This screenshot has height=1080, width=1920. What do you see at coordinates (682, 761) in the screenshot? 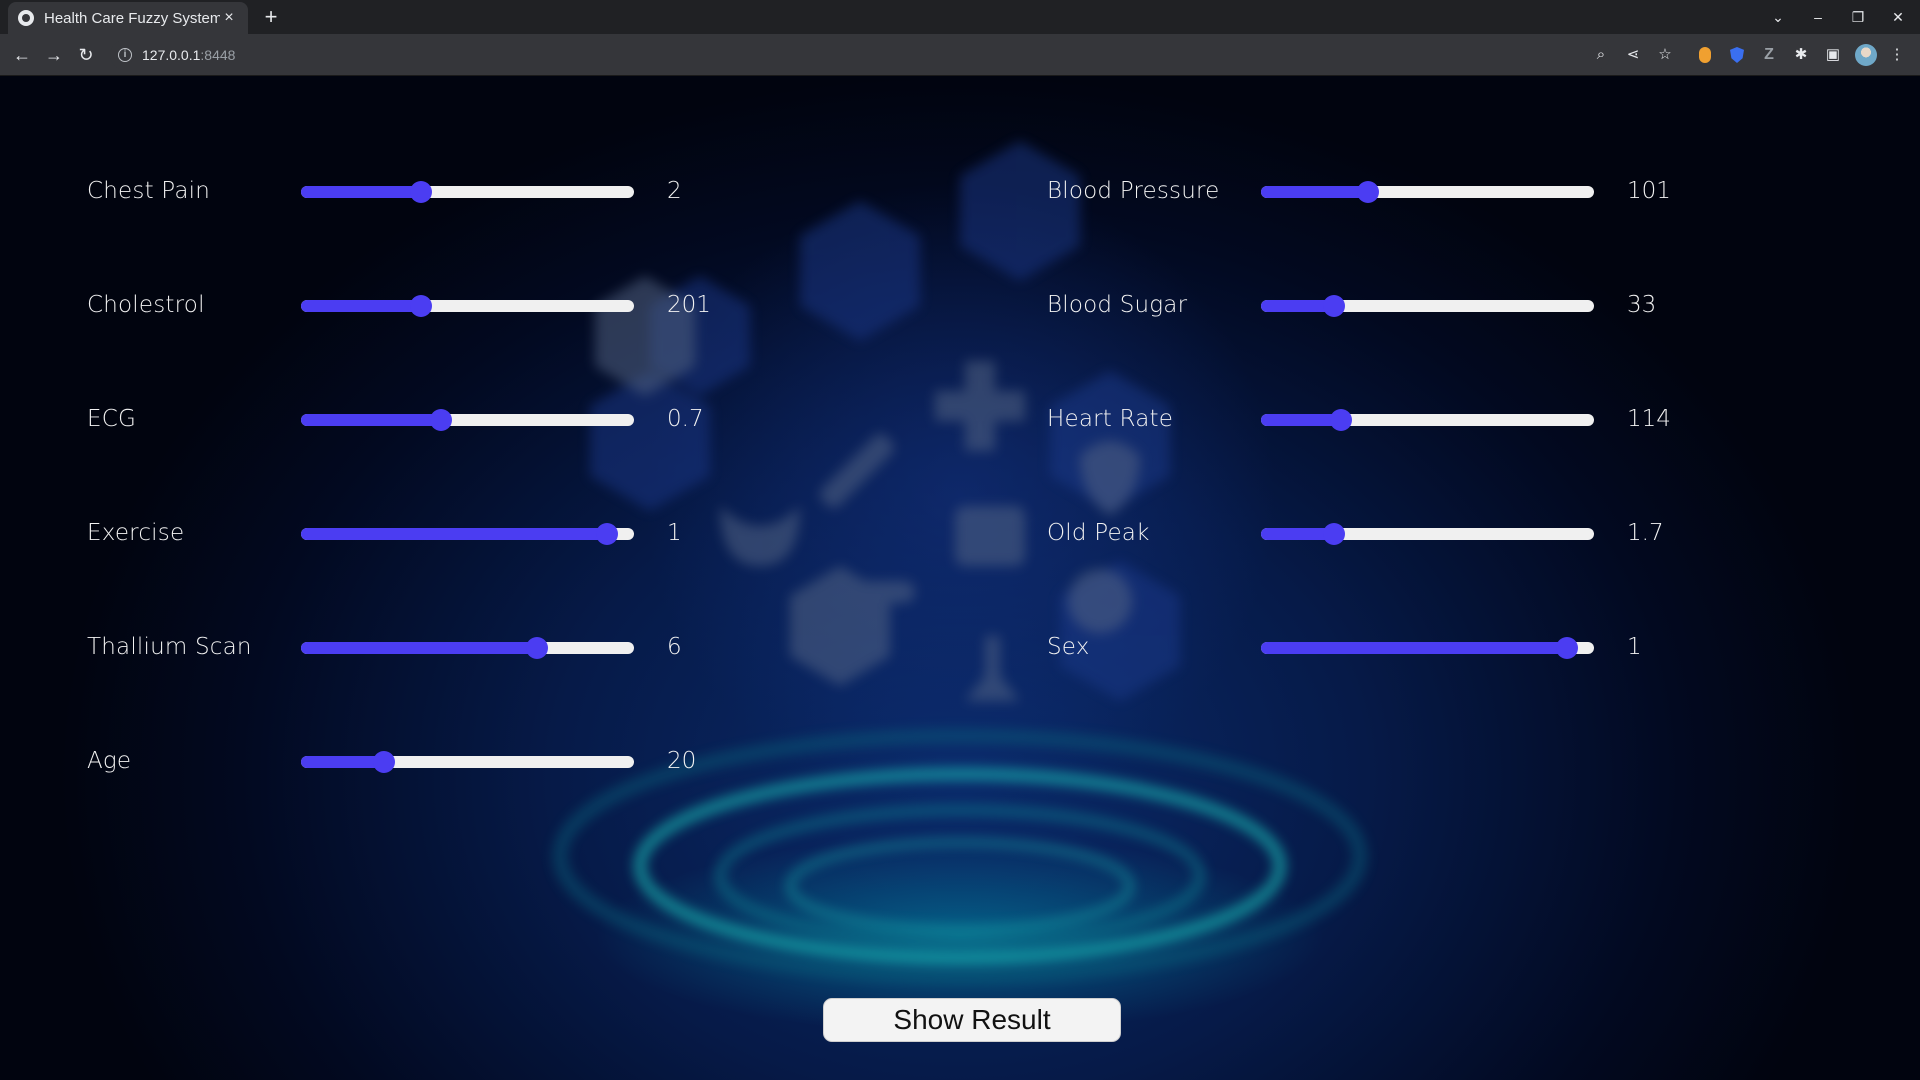
I see `slider-value: 20` at bounding box center [682, 761].